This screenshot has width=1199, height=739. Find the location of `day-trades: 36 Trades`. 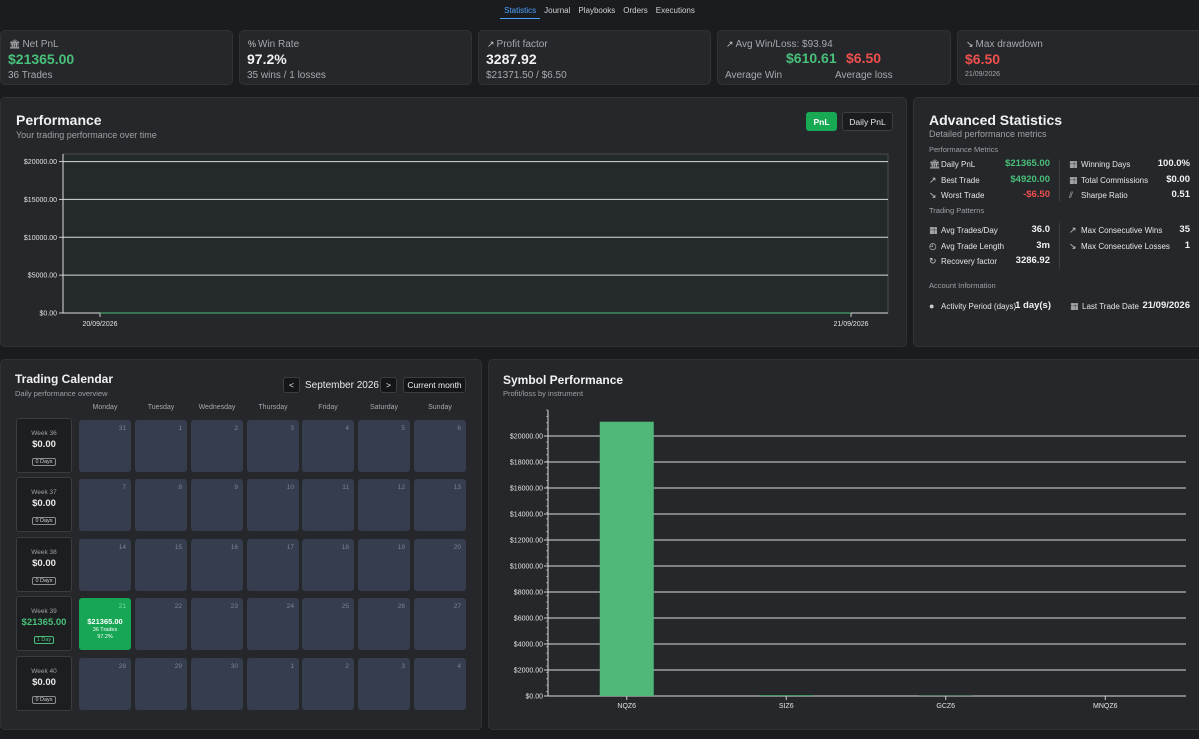

day-trades: 36 Trades is located at coordinates (105, 630).